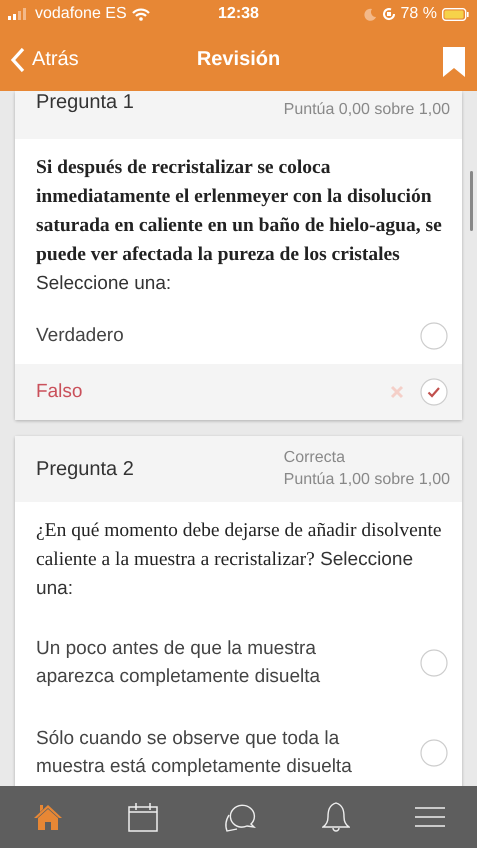 Image resolution: width=477 pixels, height=848 pixels. What do you see at coordinates (367, 110) in the screenshot?
I see `question-grade: Puntúa 0,00 sobre 1,00` at bounding box center [367, 110].